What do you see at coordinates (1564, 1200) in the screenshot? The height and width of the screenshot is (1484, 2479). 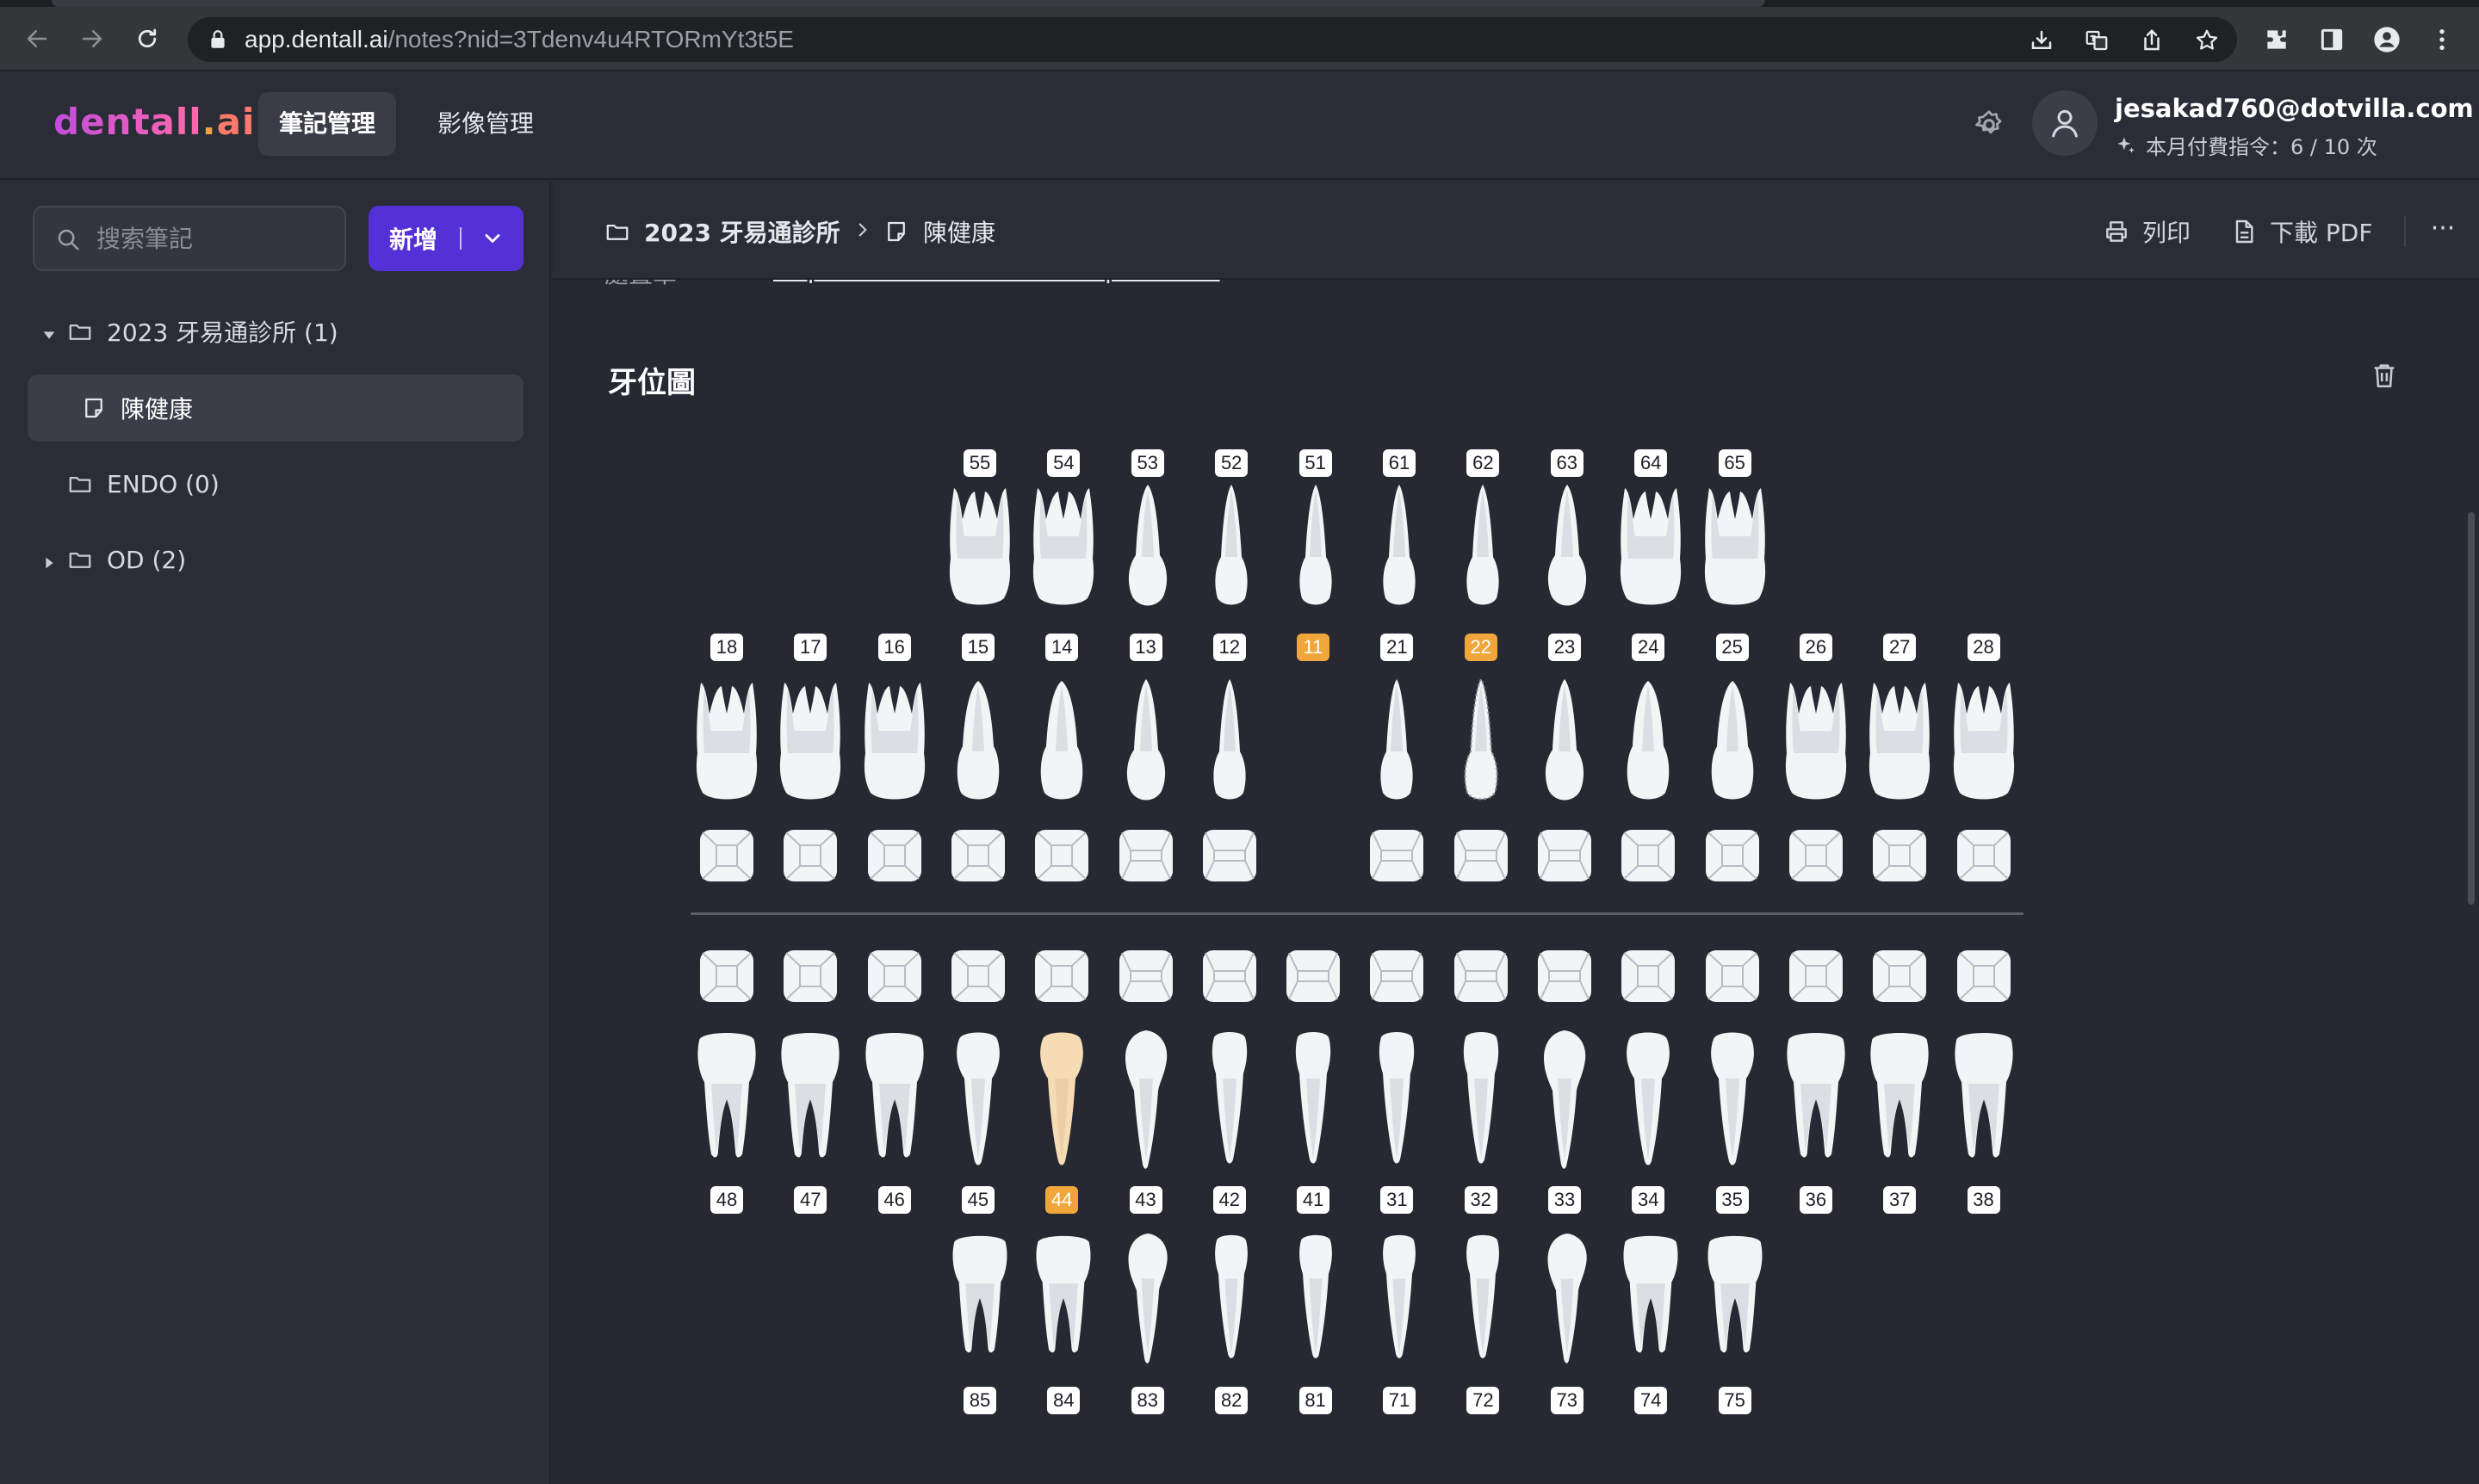 I see `tooth-number-33: 33` at bounding box center [1564, 1200].